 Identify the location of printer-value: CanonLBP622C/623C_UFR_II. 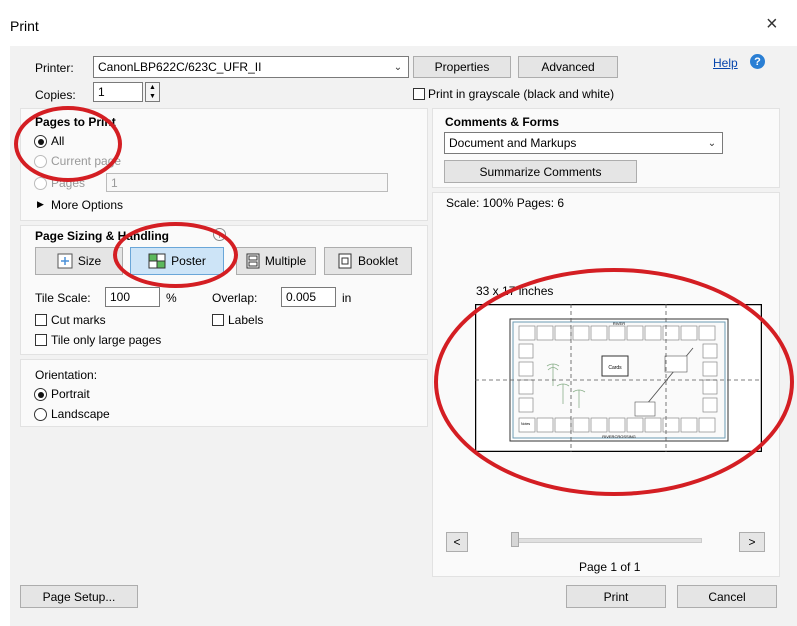
(180, 67).